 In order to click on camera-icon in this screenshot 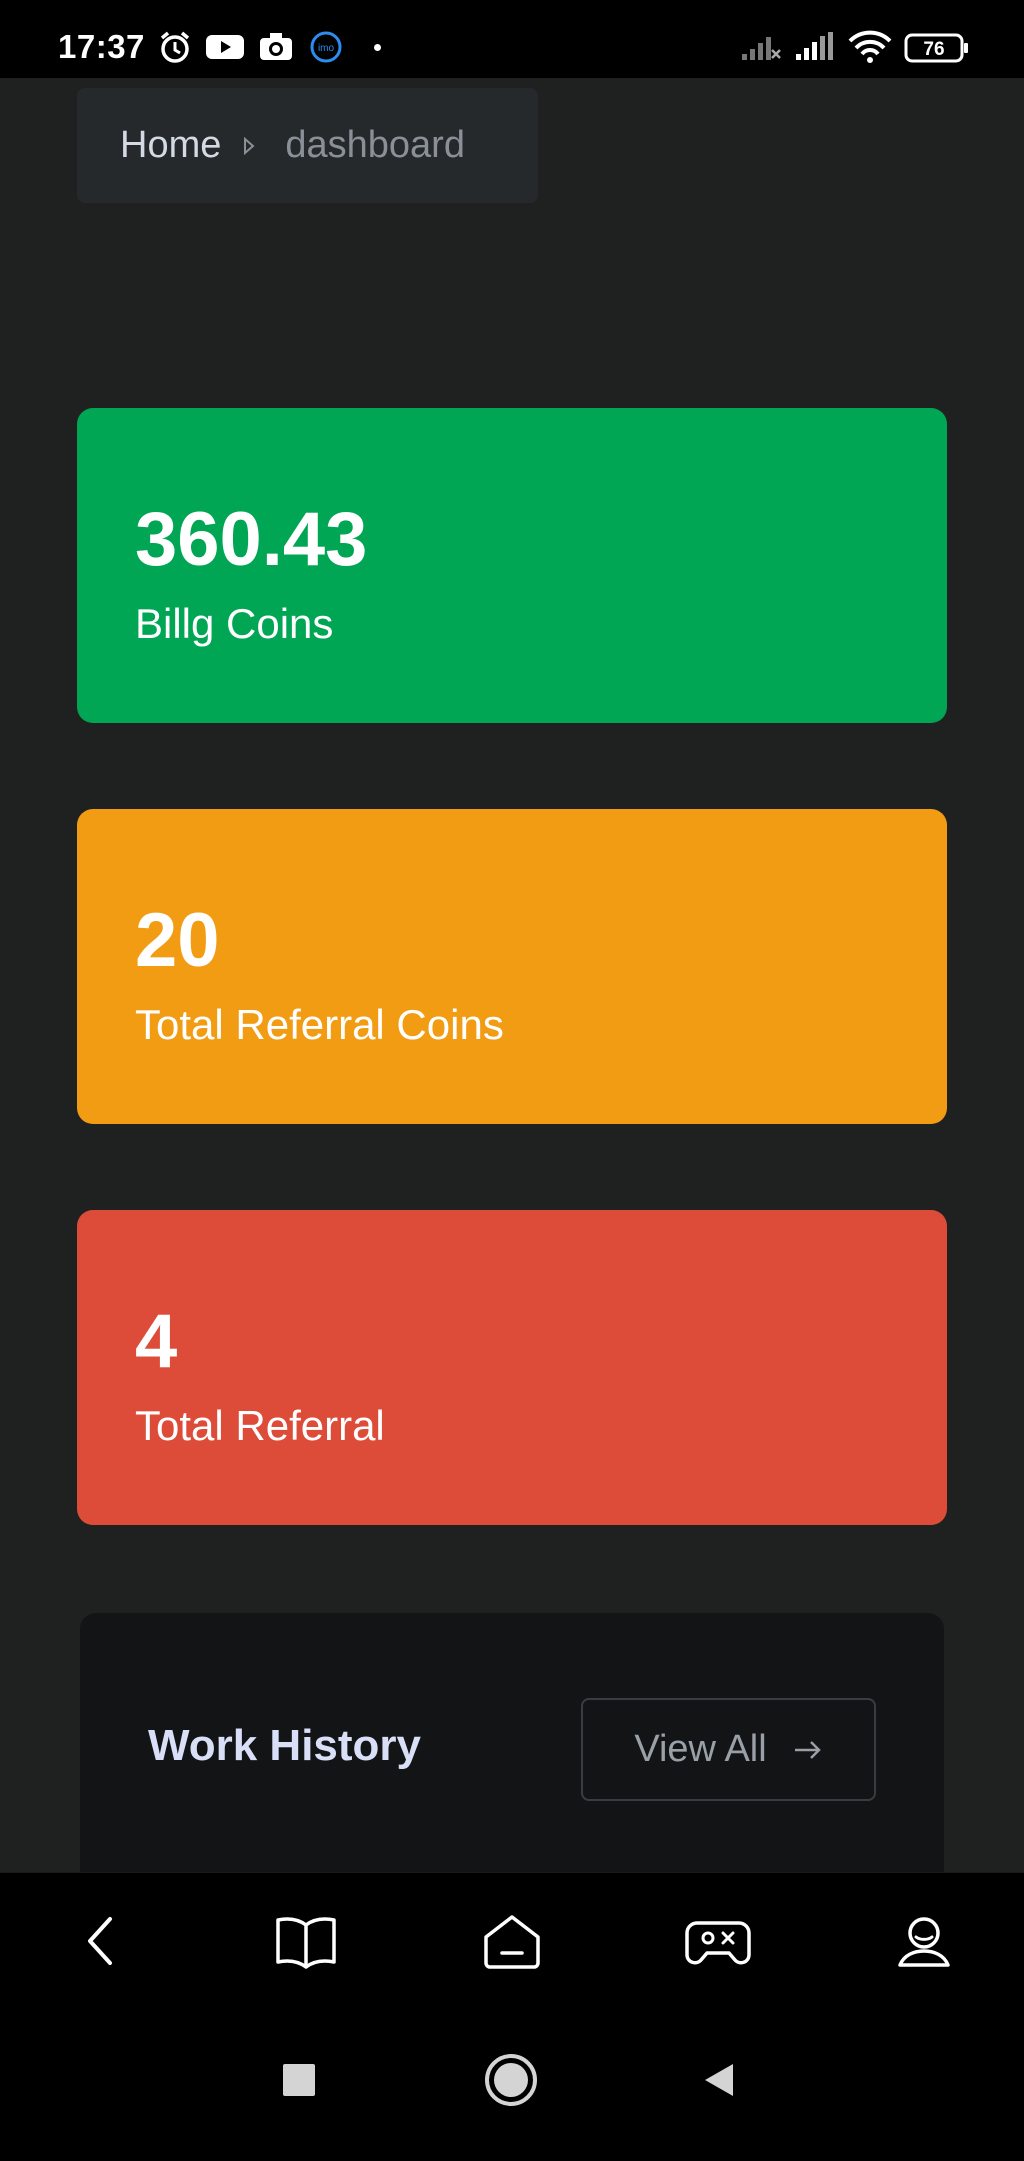, I will do `click(276, 49)`.